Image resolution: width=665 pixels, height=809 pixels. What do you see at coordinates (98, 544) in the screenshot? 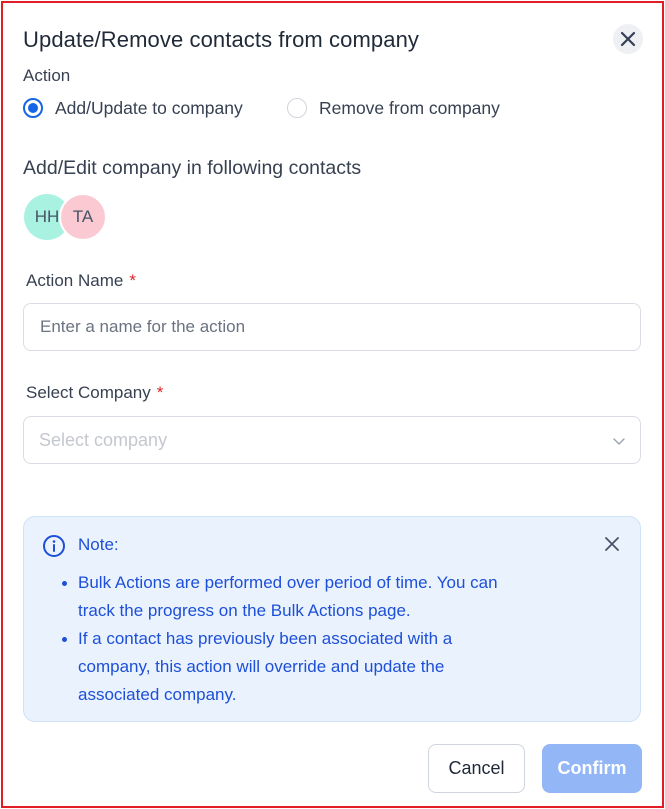
I see `note-title: Note:` at bounding box center [98, 544].